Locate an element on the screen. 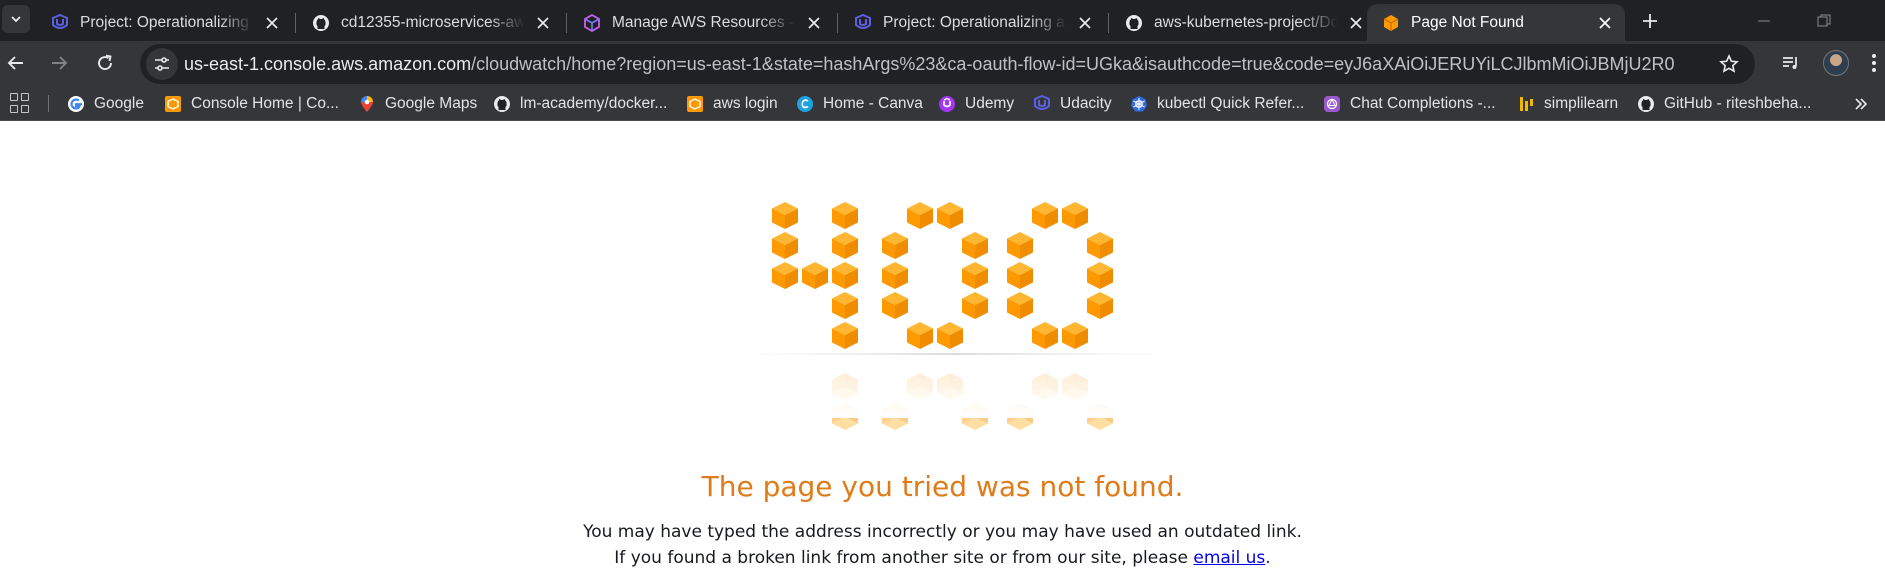  restore-button is located at coordinates (1824, 20).